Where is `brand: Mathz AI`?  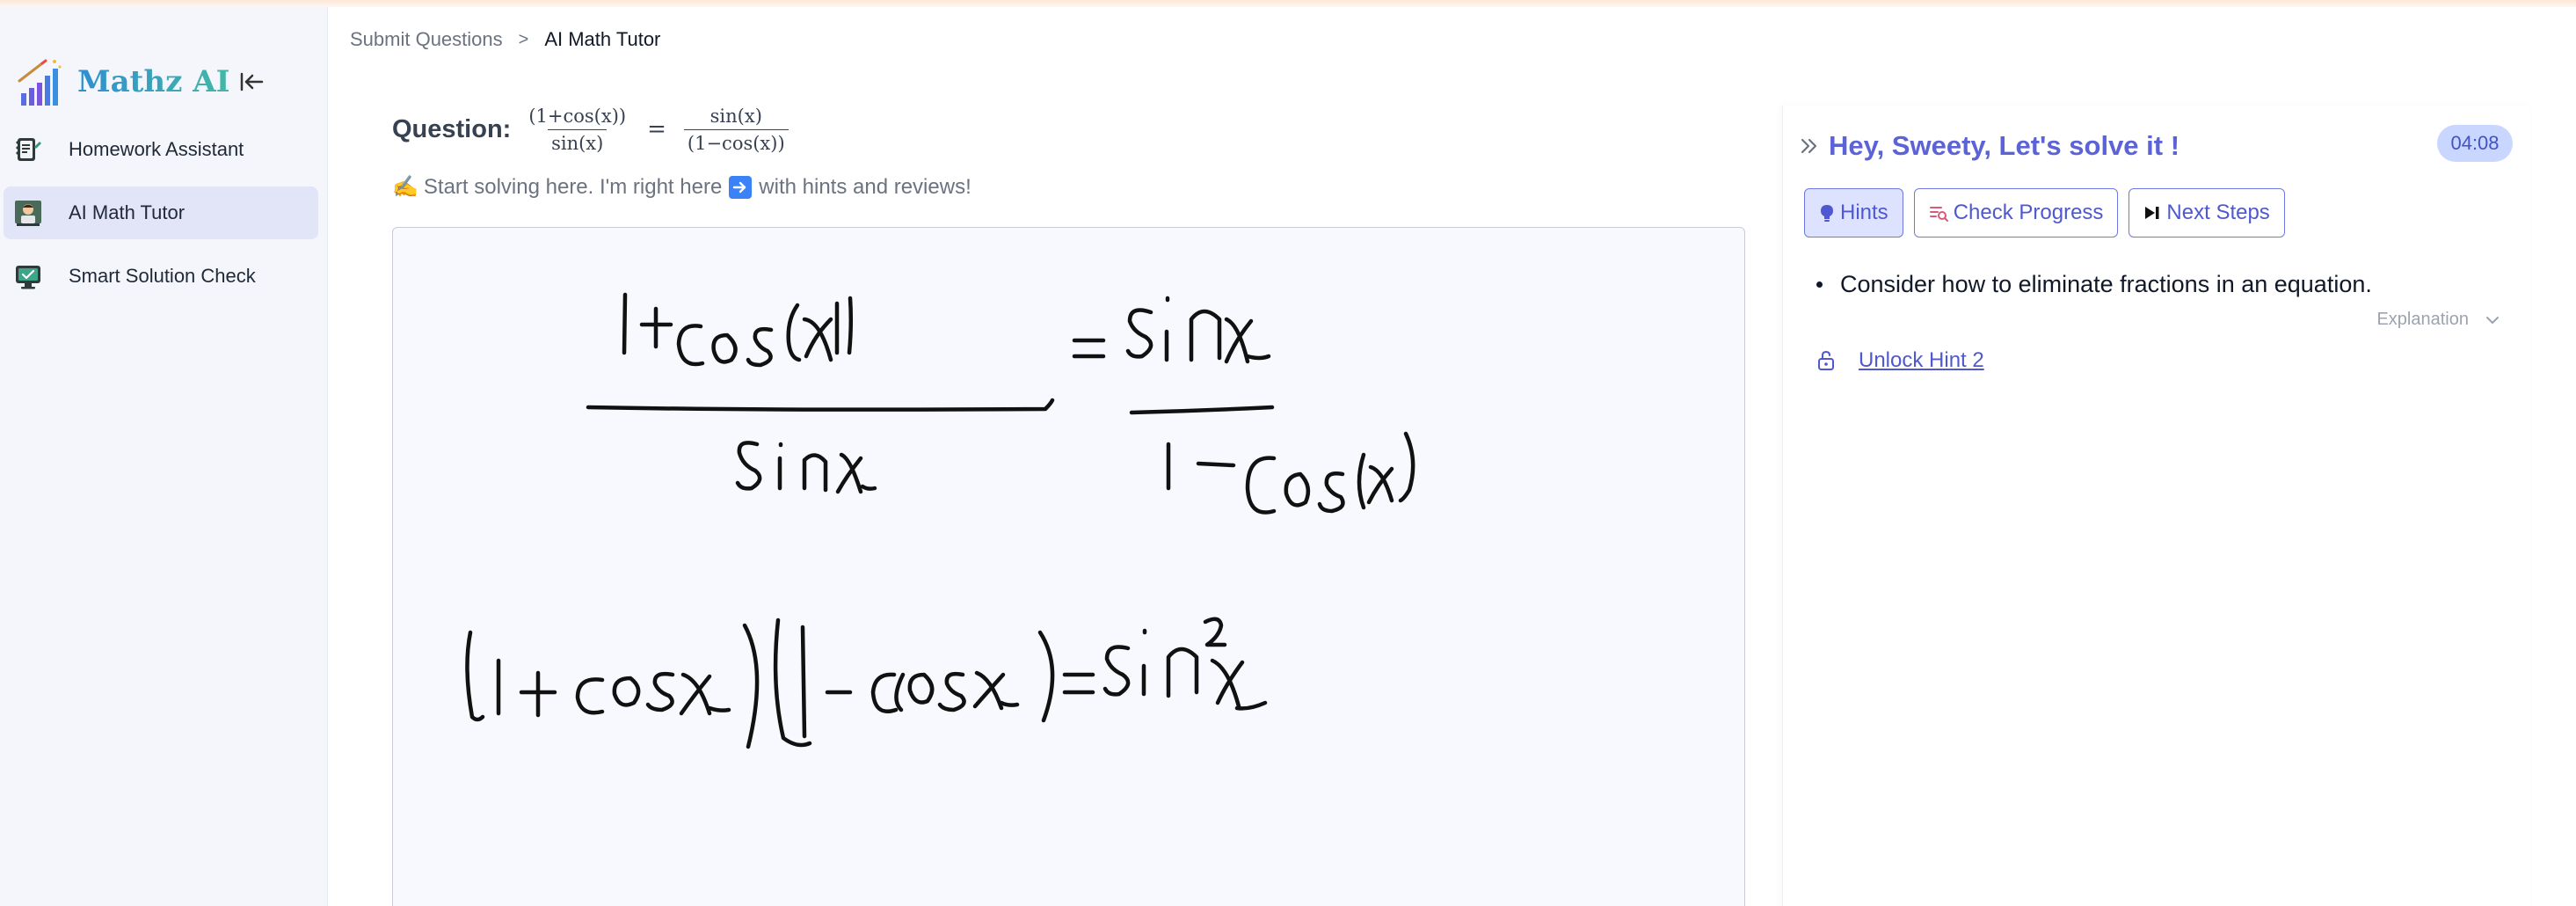
brand: Mathz AI is located at coordinates (123, 82).